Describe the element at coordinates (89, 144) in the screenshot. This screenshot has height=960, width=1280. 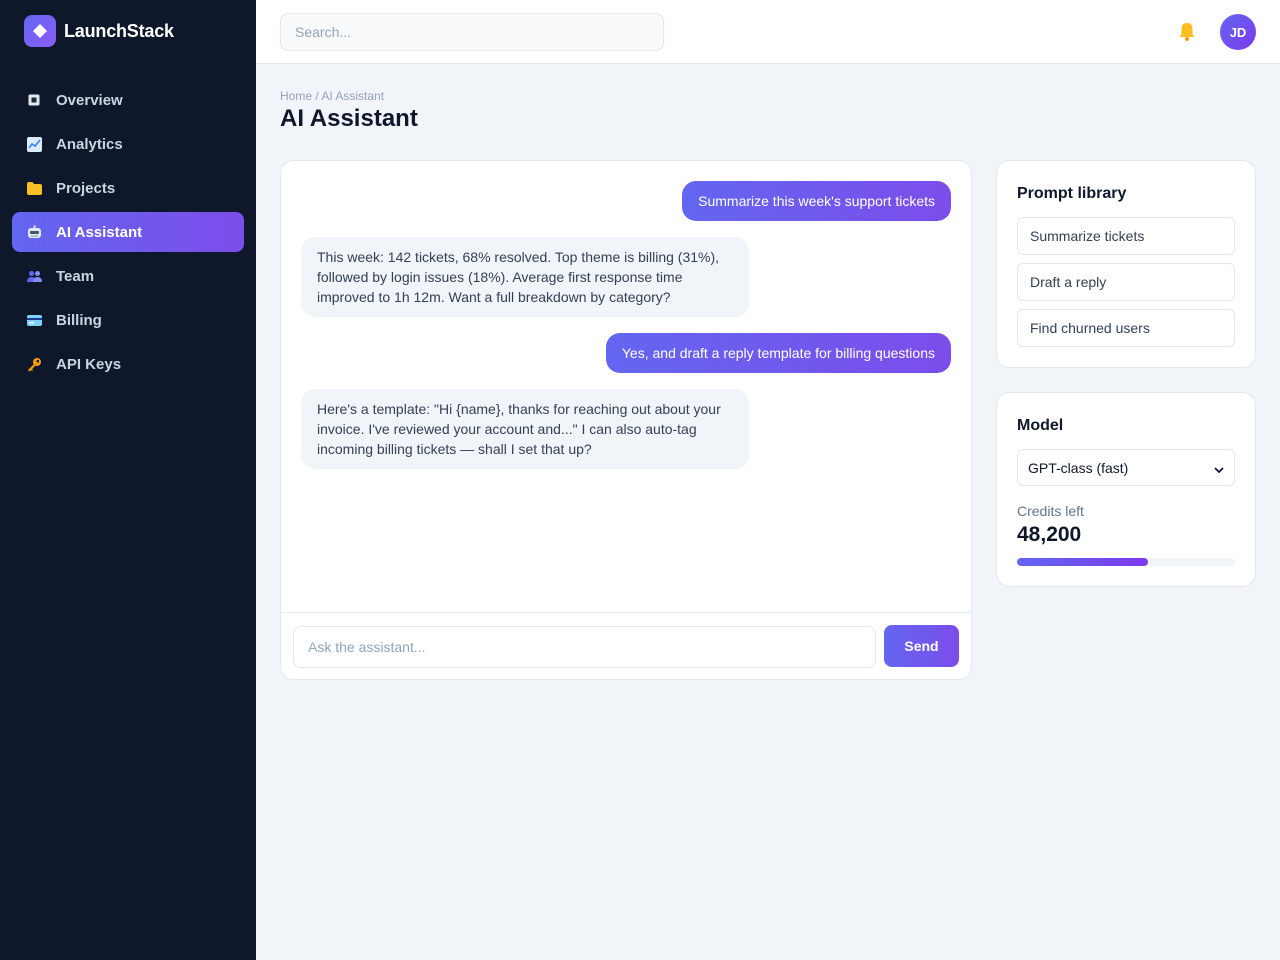
I see `sidebar-item-label: Analytics` at that location.